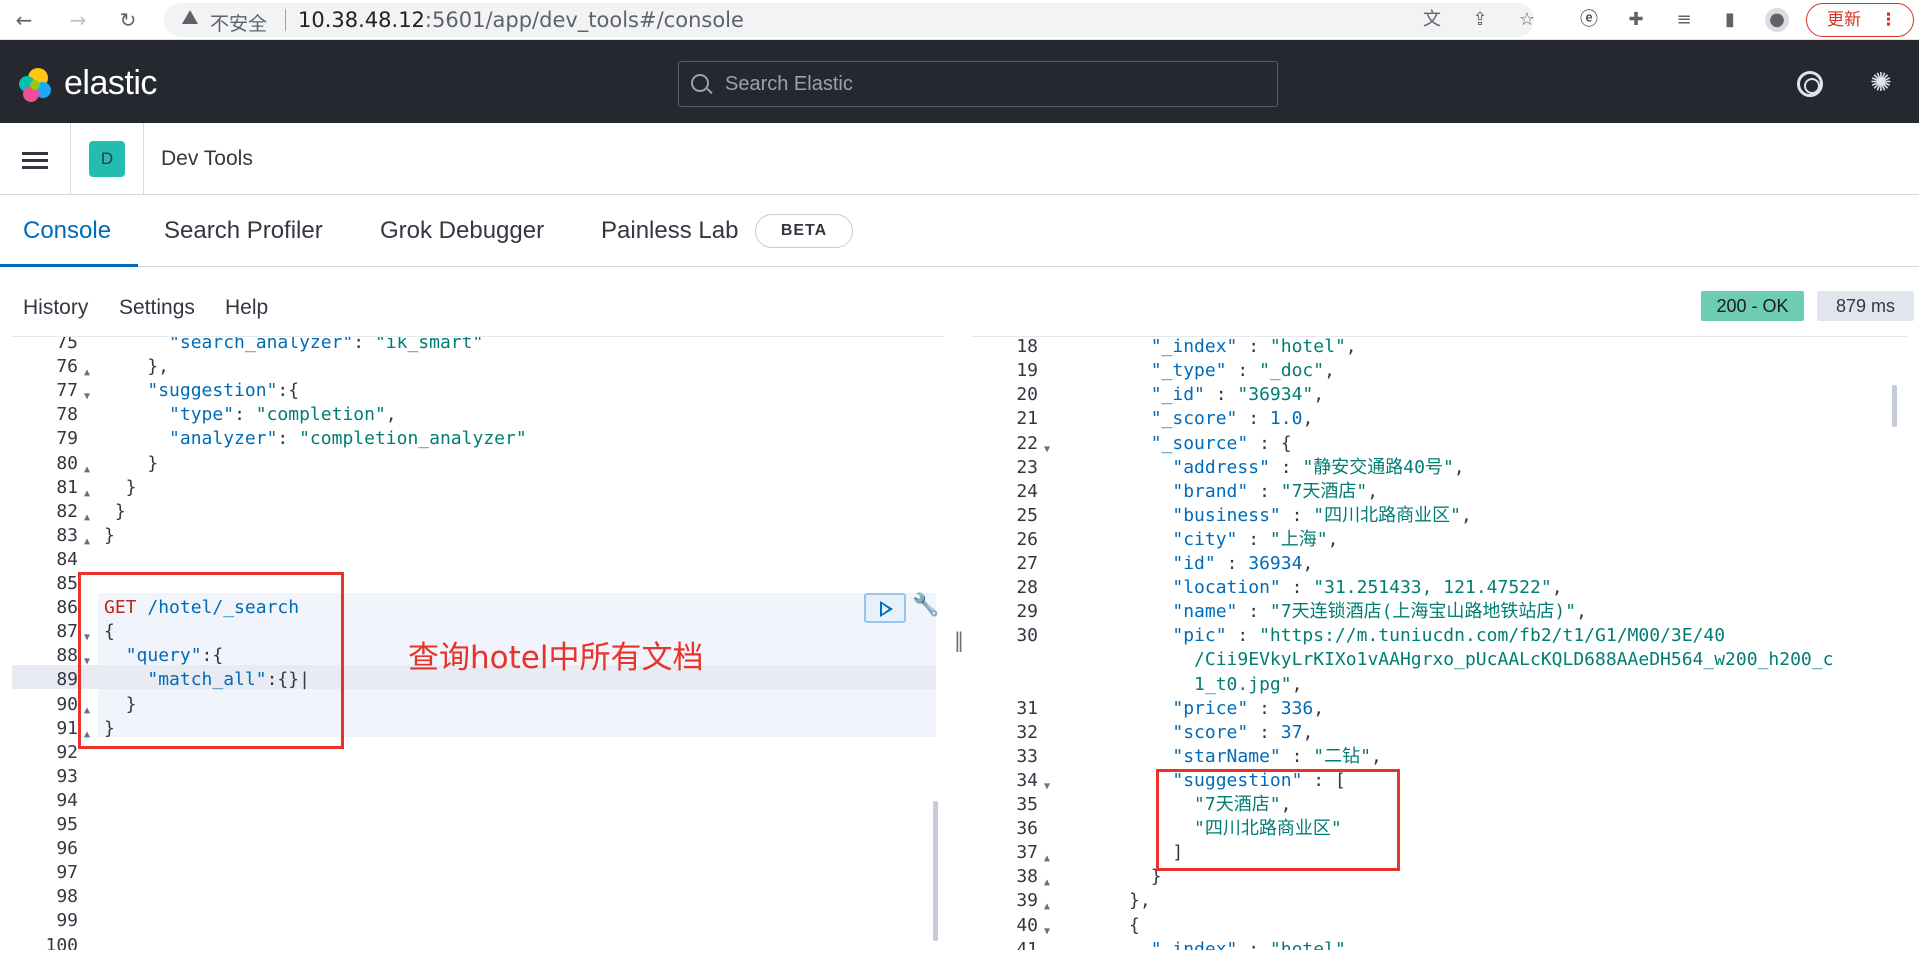  What do you see at coordinates (55, 308) in the screenshot?
I see `history-link: History` at bounding box center [55, 308].